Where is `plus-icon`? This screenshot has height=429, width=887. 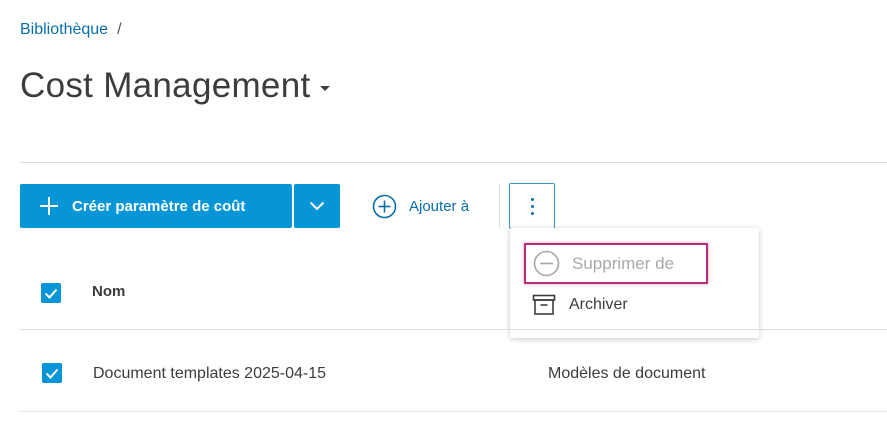
plus-icon is located at coordinates (49, 206).